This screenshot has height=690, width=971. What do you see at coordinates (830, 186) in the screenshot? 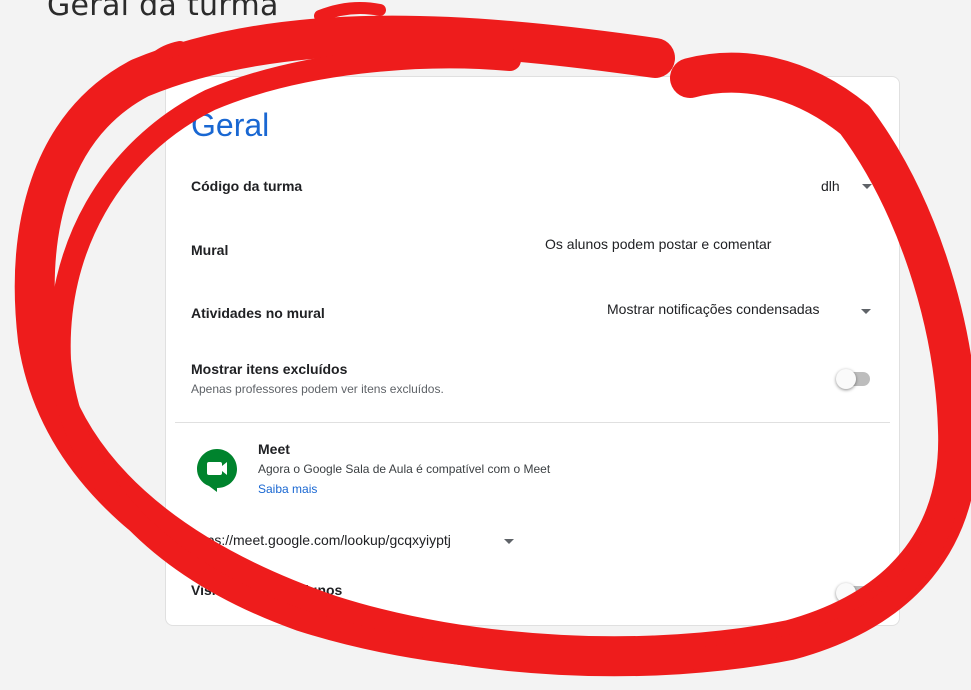
I see `class-code-value: dlh` at bounding box center [830, 186].